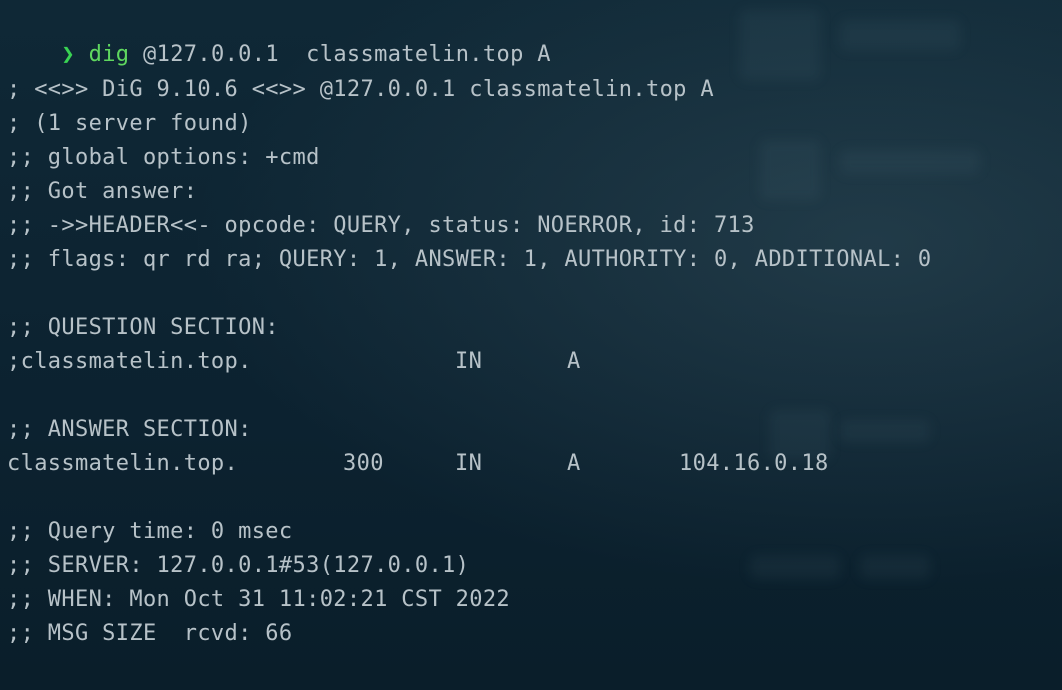 The image size is (1062, 690). Describe the element at coordinates (279, 35) in the screenshot. I see `prompt-line: ❯ dig @127.0.0.1 classmatelin.top A` at that location.